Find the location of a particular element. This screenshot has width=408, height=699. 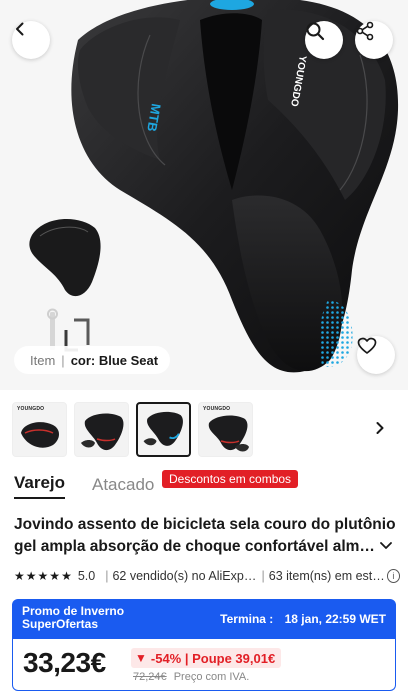

down-arrow-icon: ▼ is located at coordinates (141, 658).